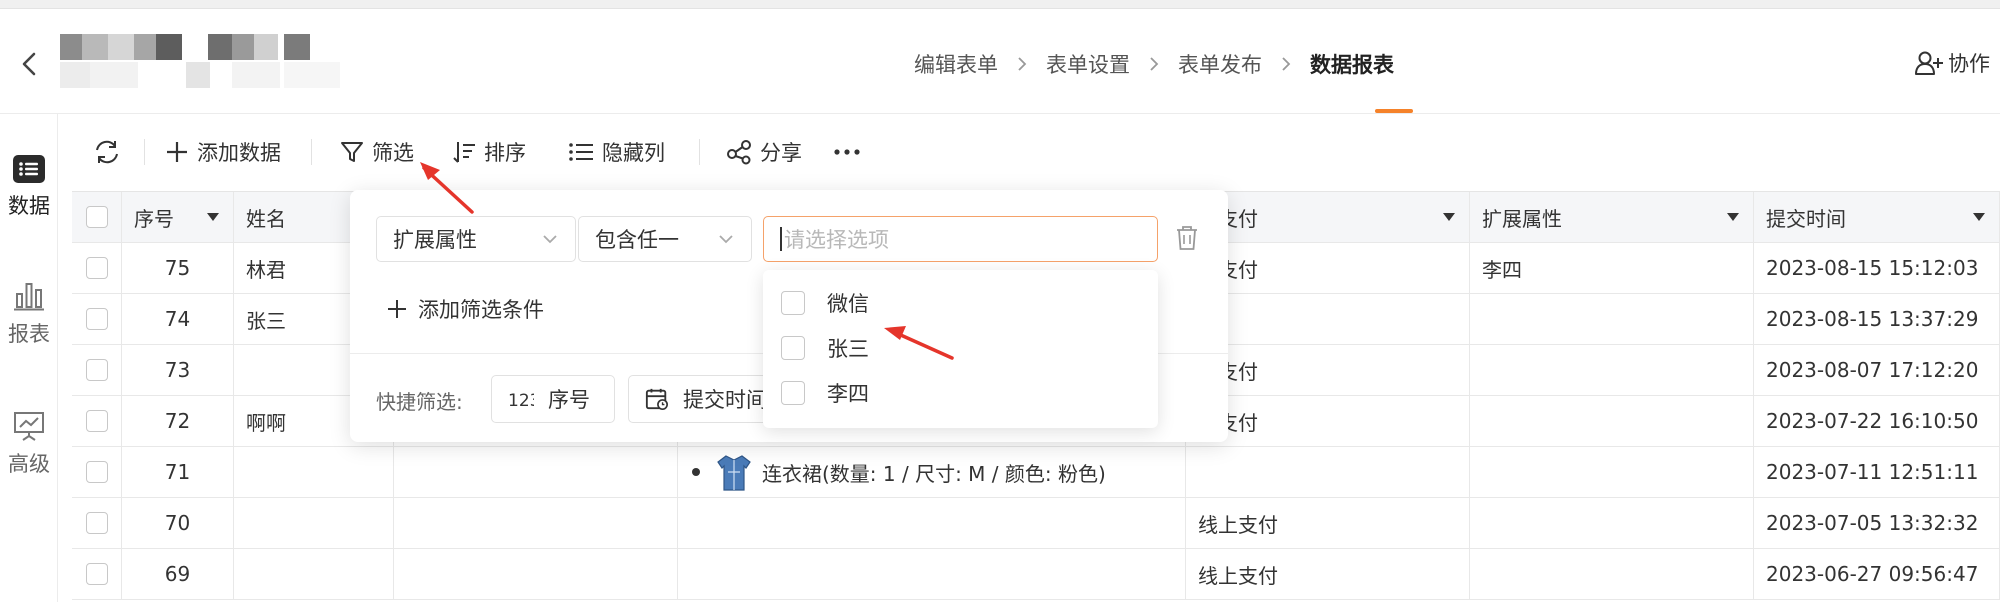 The image size is (2000, 602). I want to click on step-data-report: 数据报表, so click(1352, 64).